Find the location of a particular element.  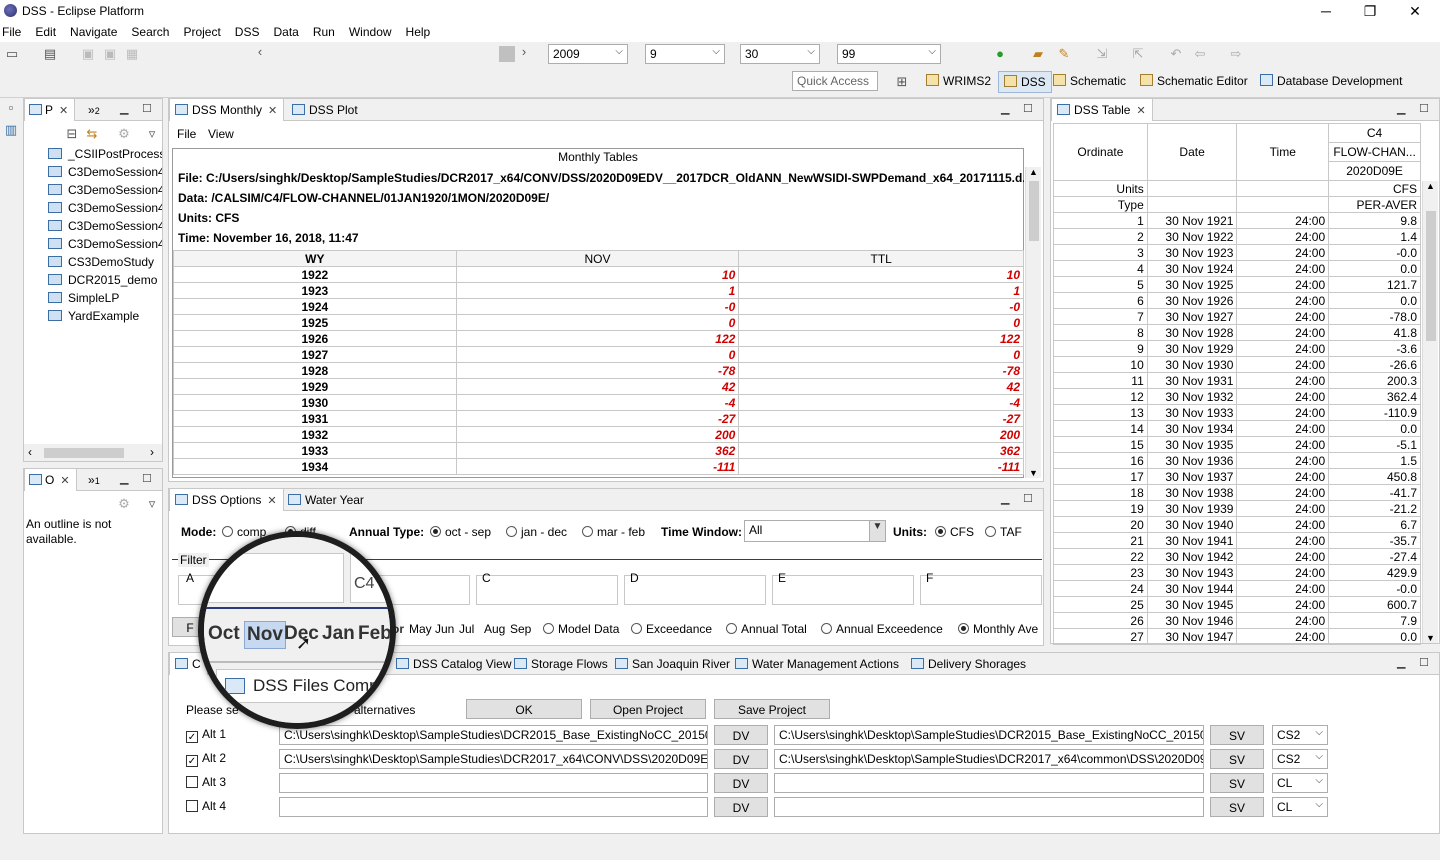

last-combo: 99 ⌵ is located at coordinates (889, 54).